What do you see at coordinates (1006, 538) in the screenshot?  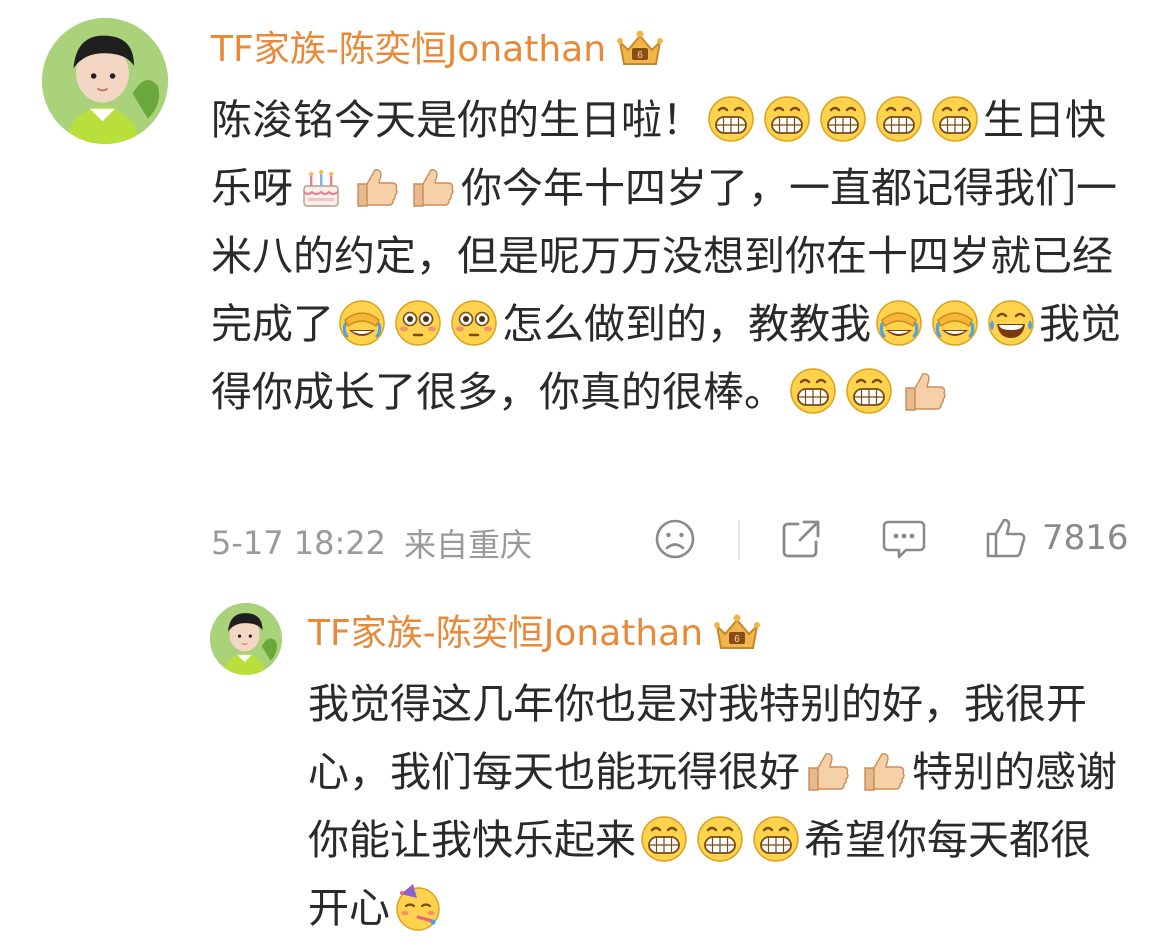 I see `thumbs-up-outline-icon` at bounding box center [1006, 538].